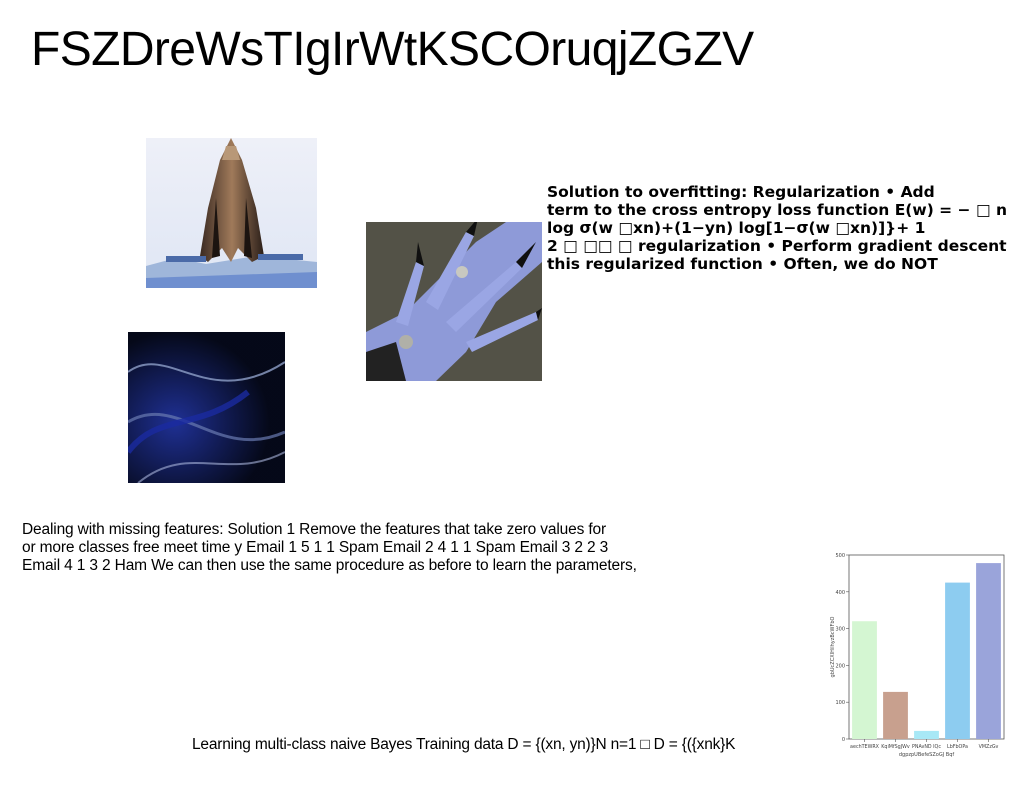 The height and width of the screenshot is (788, 1024). I want to click on x-axis-label: dgpzpUBefeSZoGJ Bqf, so click(927, 755).